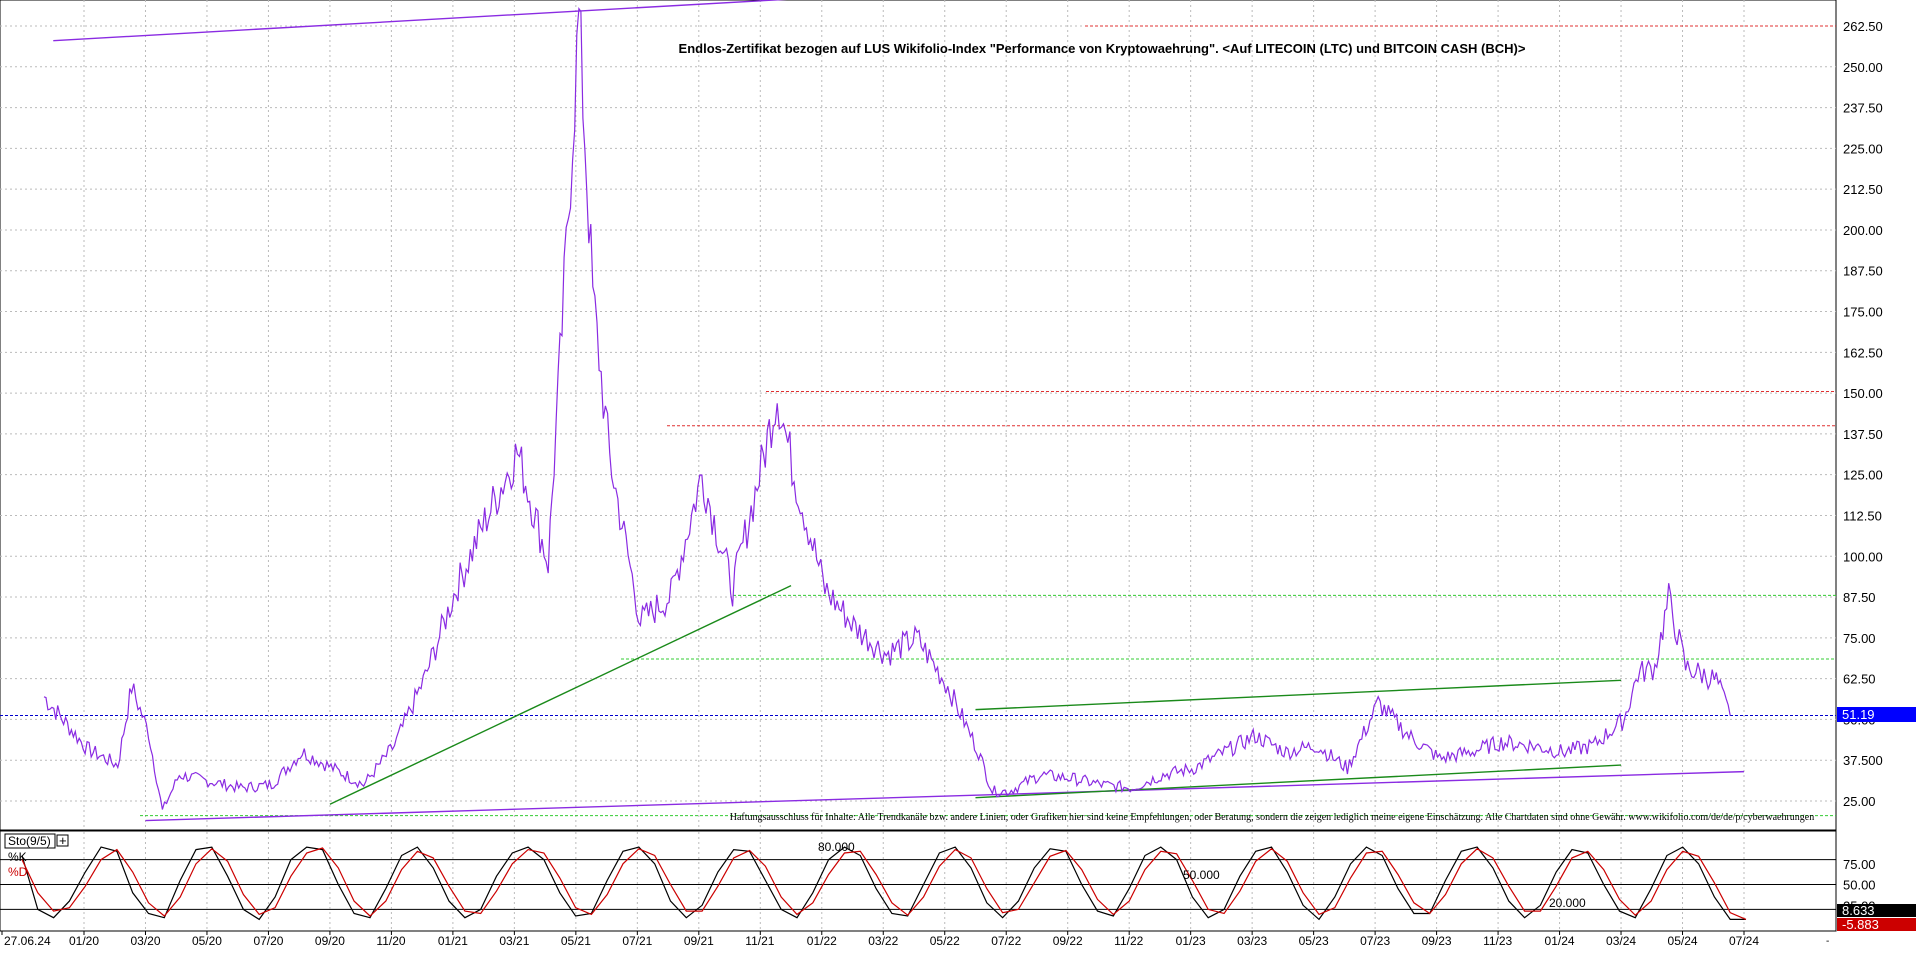 Image resolution: width=1916 pixels, height=953 pixels. Describe the element at coordinates (1863, 189) in the screenshot. I see `y-tick-label: 212.50` at that location.